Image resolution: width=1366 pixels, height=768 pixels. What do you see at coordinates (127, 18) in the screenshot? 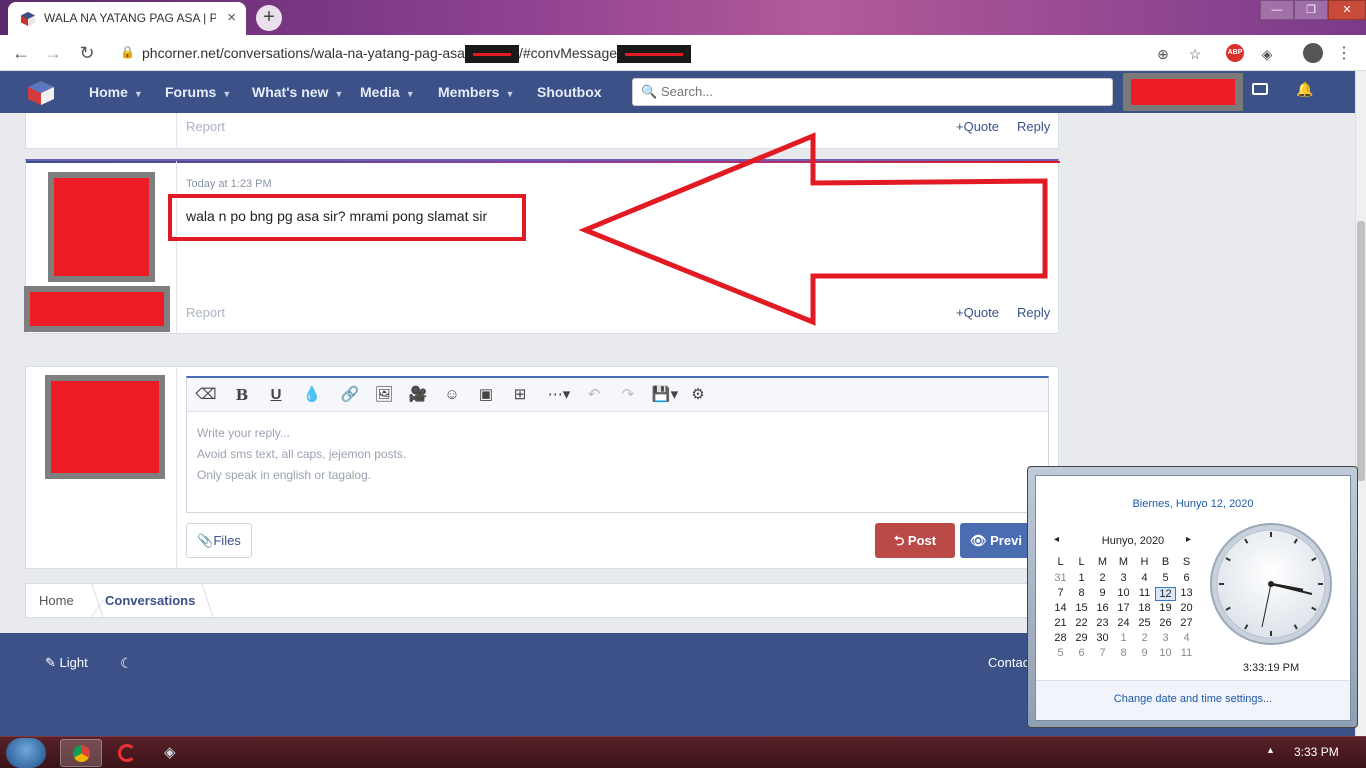
I see `browser-tab: WALA NA YATANG PAG ASA | PHCorner ×` at bounding box center [127, 18].